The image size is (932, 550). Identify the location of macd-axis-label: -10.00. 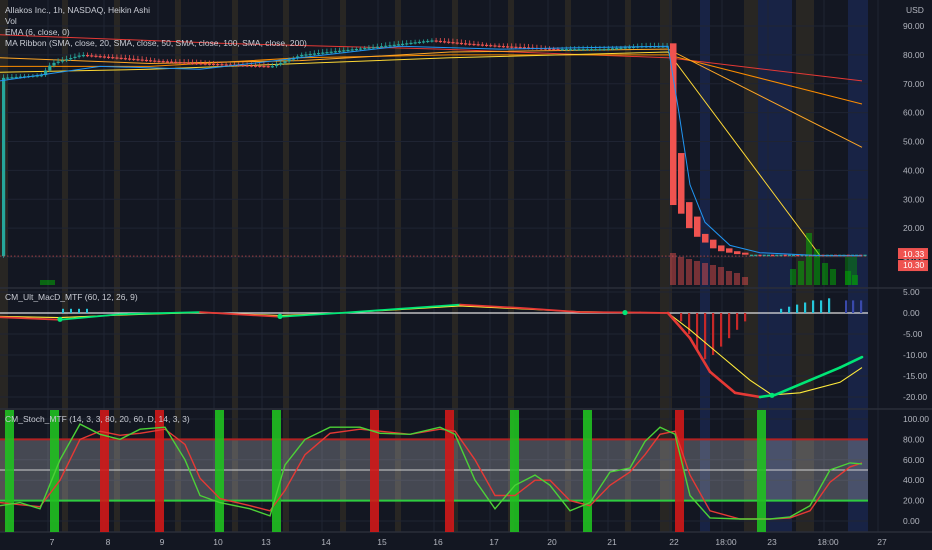
(915, 355).